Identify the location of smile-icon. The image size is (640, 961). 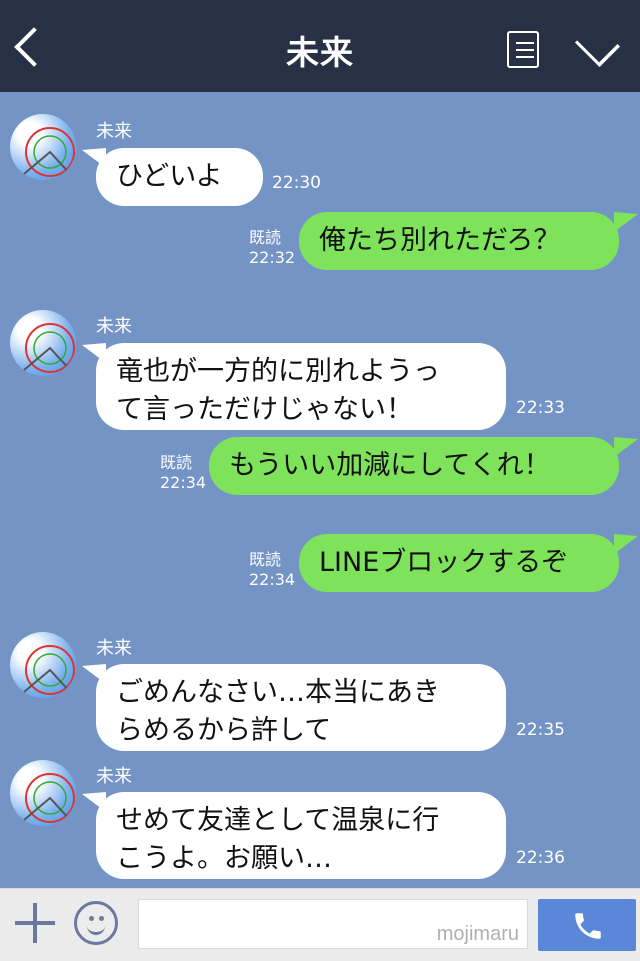
(96, 923).